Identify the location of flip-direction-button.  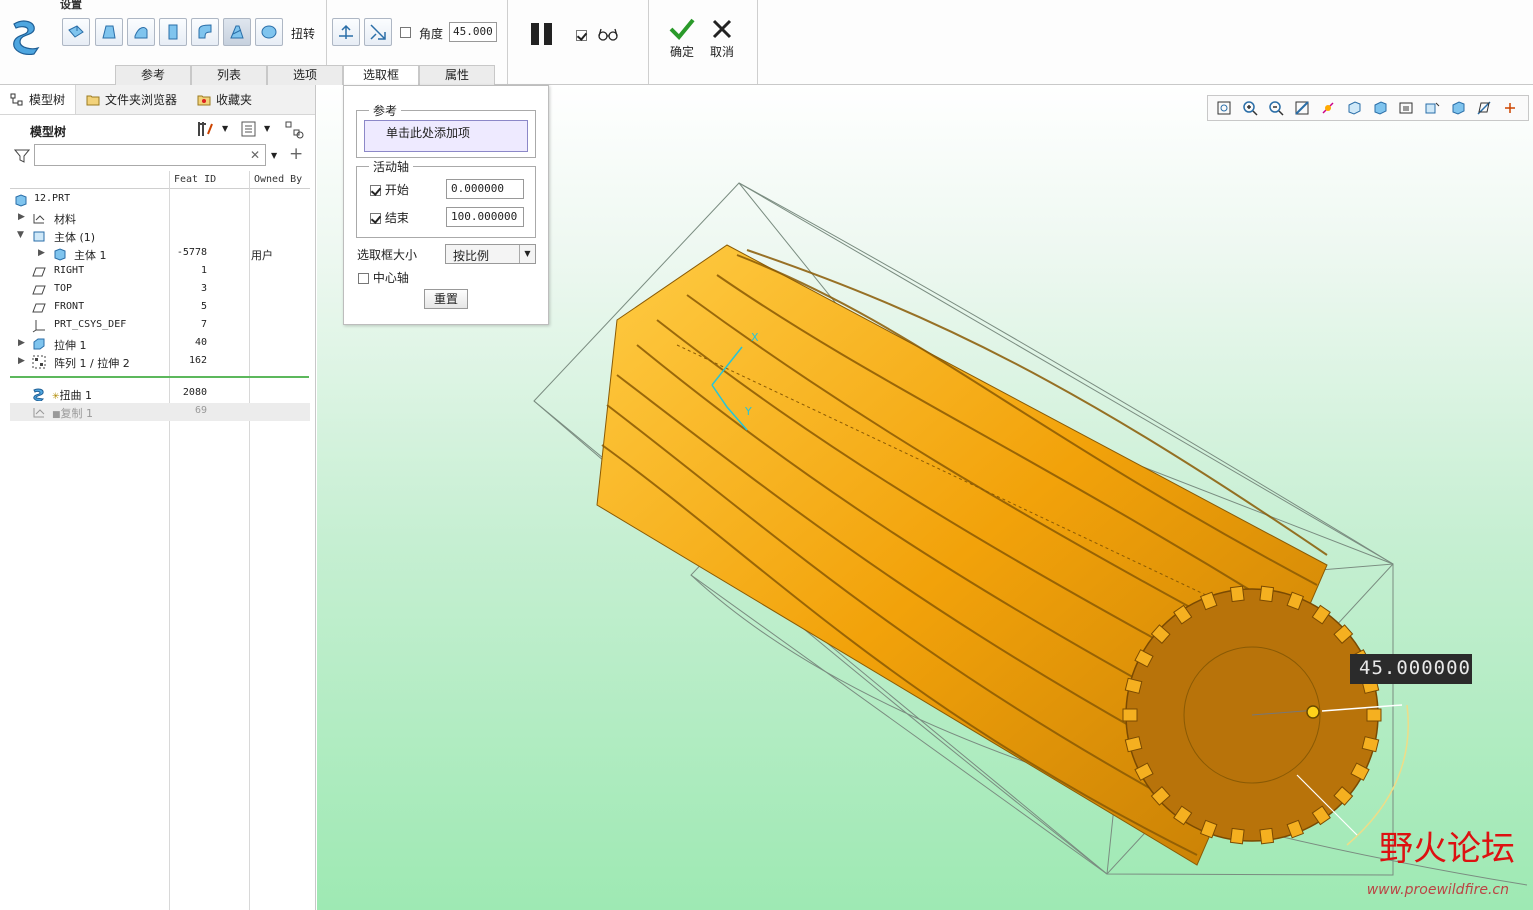
(378, 32).